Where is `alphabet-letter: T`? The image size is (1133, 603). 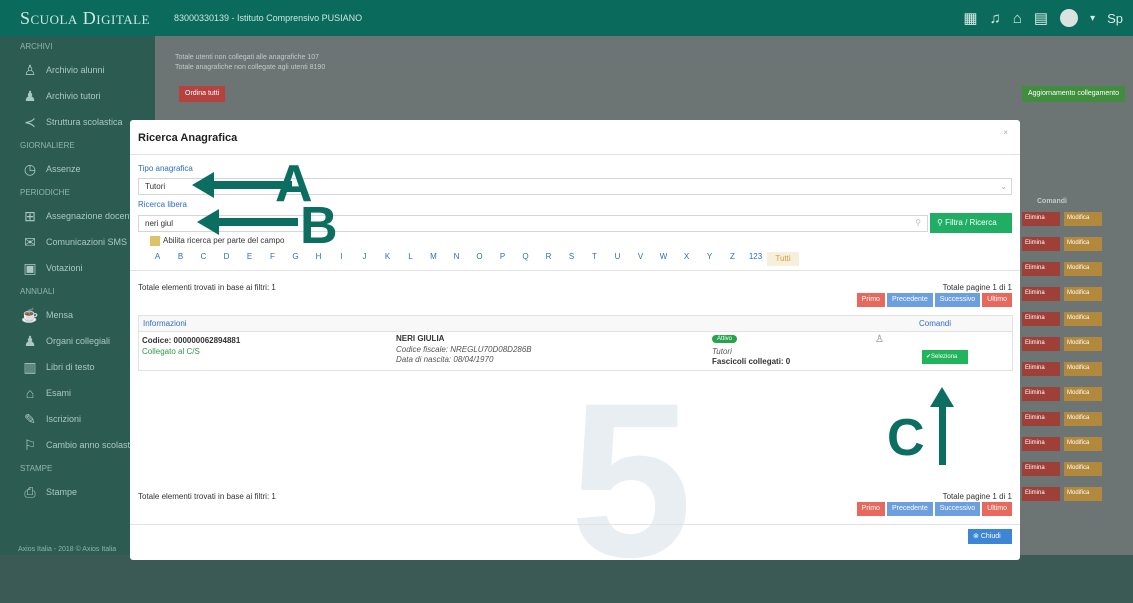 alphabet-letter: T is located at coordinates (594, 259).